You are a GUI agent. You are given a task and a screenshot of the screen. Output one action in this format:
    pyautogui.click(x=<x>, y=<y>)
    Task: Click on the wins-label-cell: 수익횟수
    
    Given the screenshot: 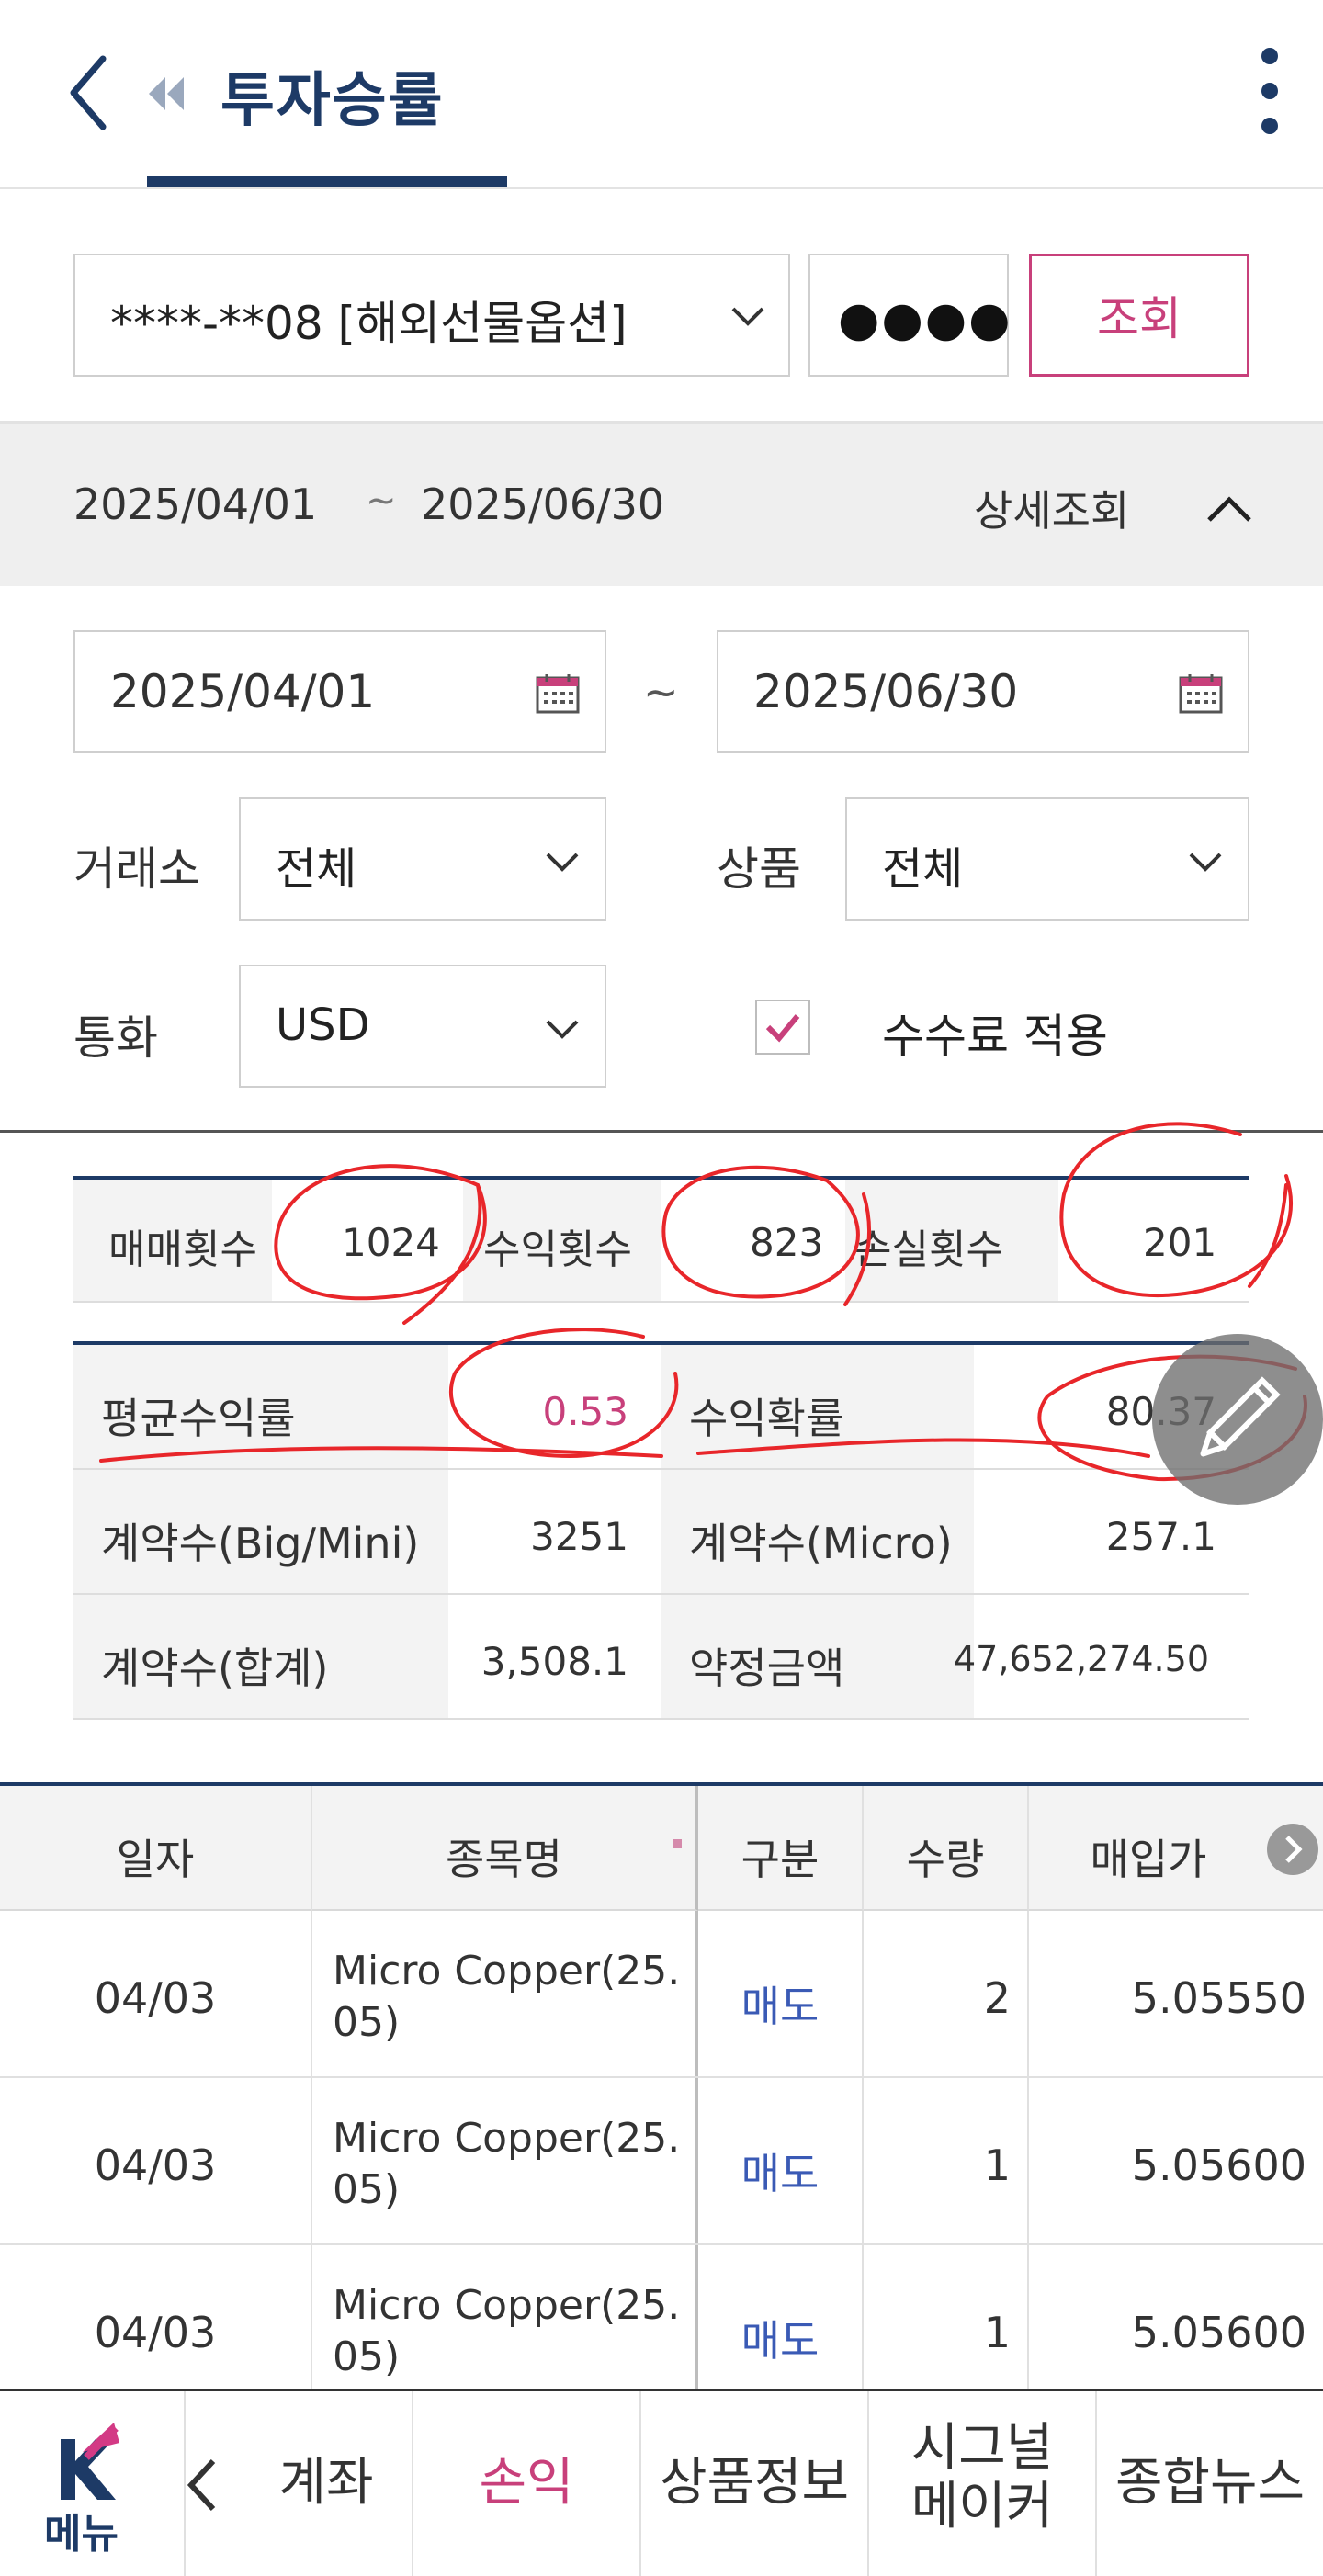 What is the action you would take?
    pyautogui.click(x=562, y=1240)
    